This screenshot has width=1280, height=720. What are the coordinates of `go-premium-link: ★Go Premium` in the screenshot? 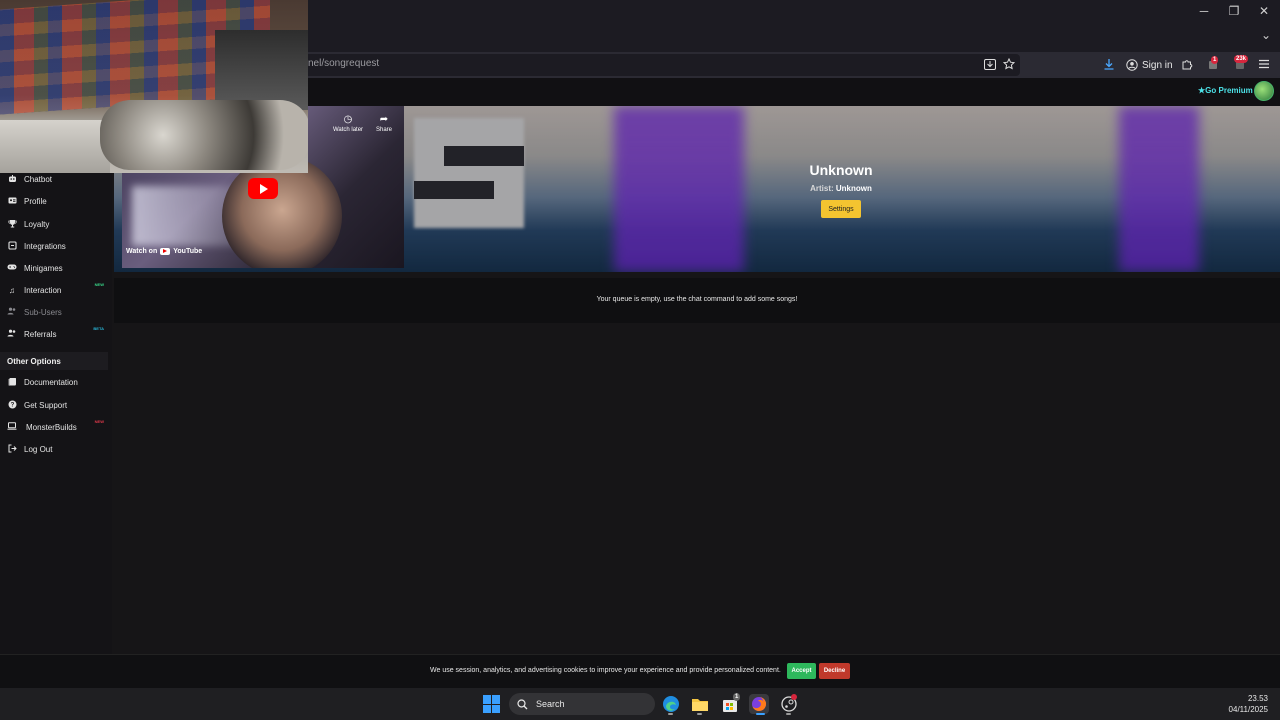 It's located at (1225, 90).